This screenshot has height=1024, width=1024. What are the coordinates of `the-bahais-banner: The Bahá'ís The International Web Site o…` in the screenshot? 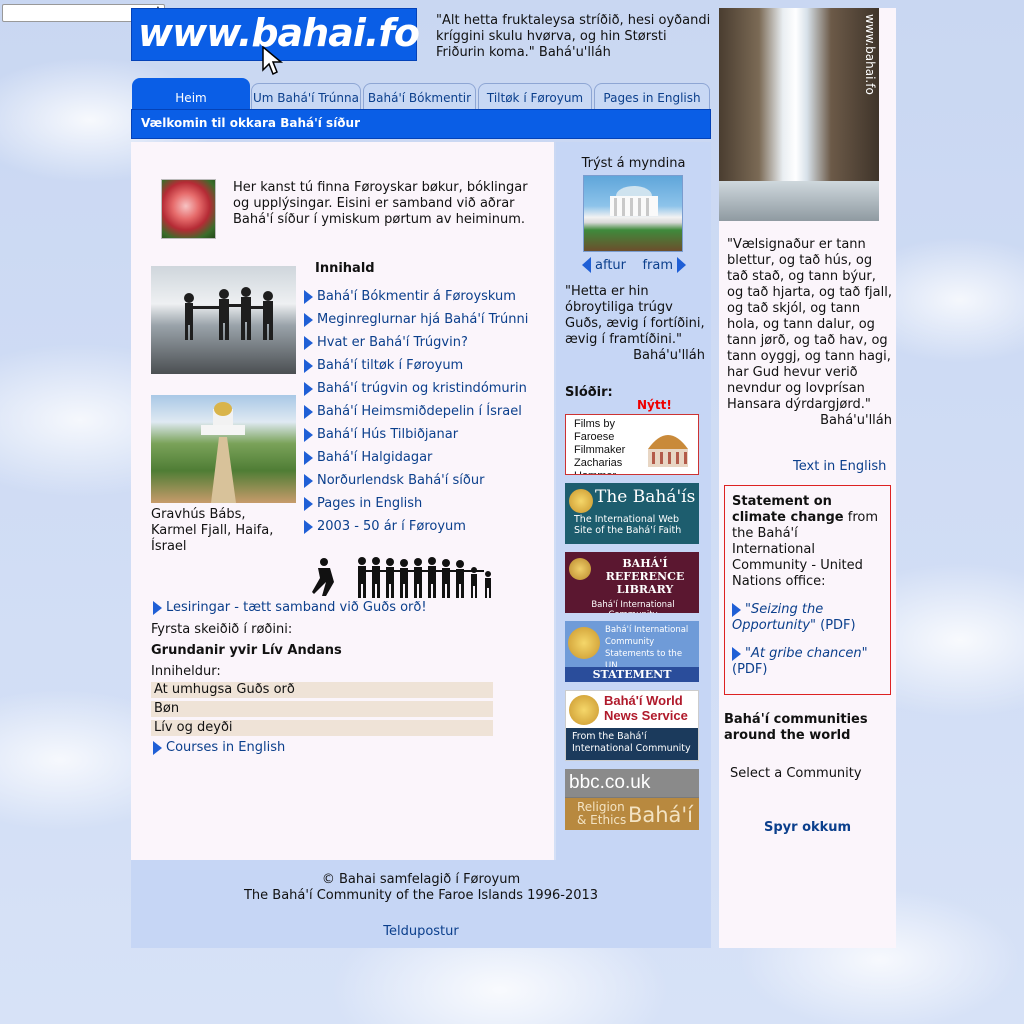 It's located at (632, 513).